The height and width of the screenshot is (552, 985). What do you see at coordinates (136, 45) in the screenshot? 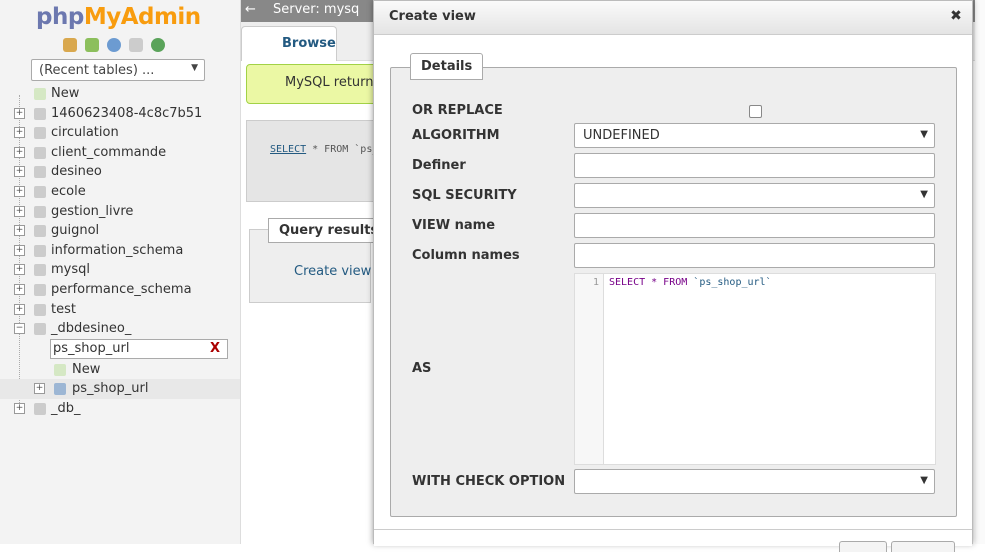
I see `docs-icon` at bounding box center [136, 45].